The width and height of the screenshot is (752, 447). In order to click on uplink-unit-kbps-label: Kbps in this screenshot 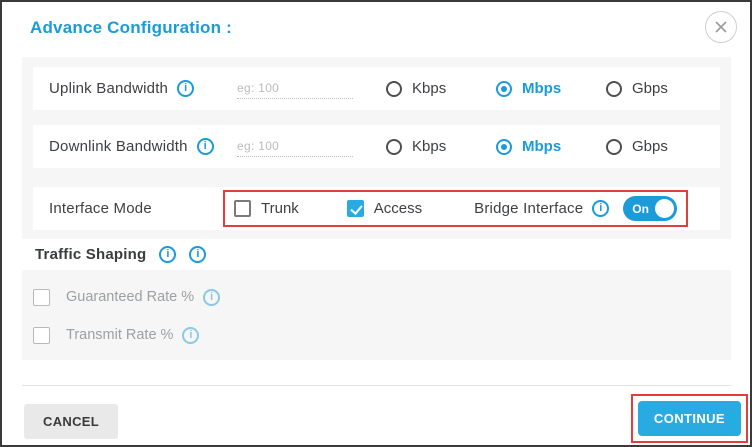, I will do `click(429, 88)`.